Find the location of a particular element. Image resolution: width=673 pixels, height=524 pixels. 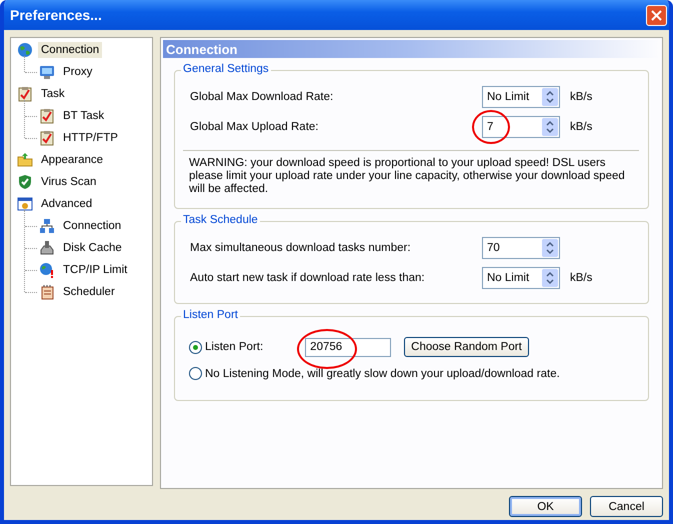

radio-button: No Listening Mode, will greatly slow down your upload/download rate. is located at coordinates (374, 373).